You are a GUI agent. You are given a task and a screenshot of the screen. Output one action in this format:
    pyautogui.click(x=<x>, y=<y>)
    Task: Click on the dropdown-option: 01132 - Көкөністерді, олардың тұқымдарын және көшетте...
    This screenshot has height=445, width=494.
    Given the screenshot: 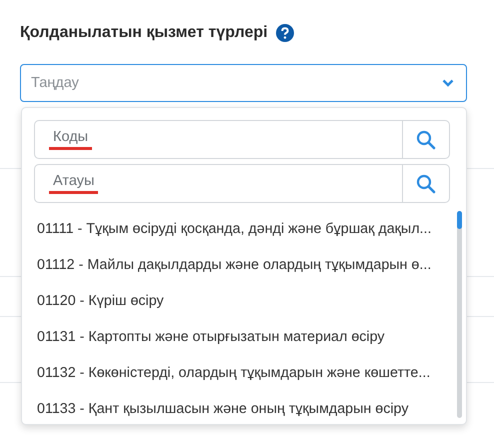 What is the action you would take?
    pyautogui.click(x=242, y=373)
    